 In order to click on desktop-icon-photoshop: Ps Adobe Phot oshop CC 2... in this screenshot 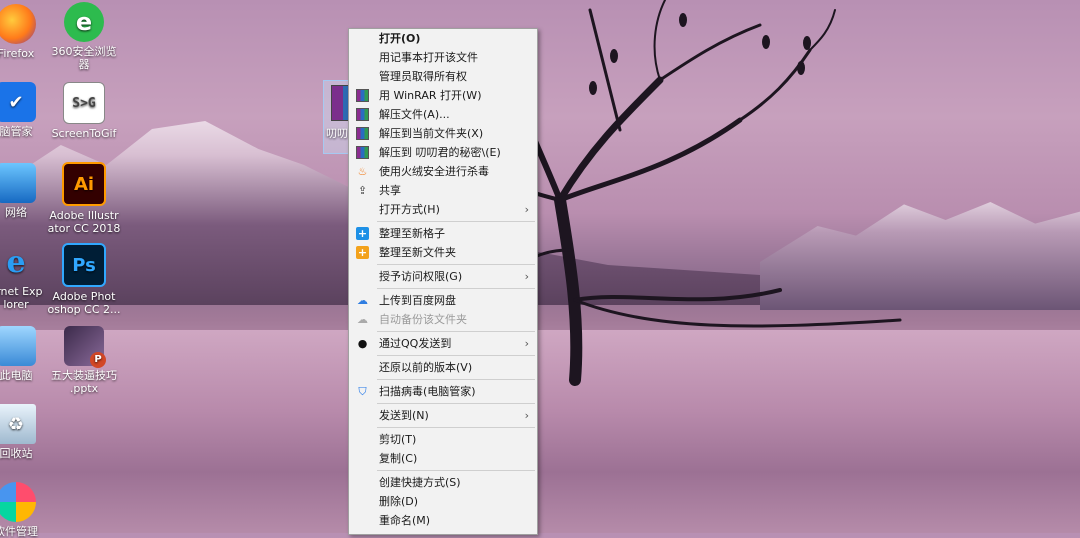, I will do `click(84, 279)`.